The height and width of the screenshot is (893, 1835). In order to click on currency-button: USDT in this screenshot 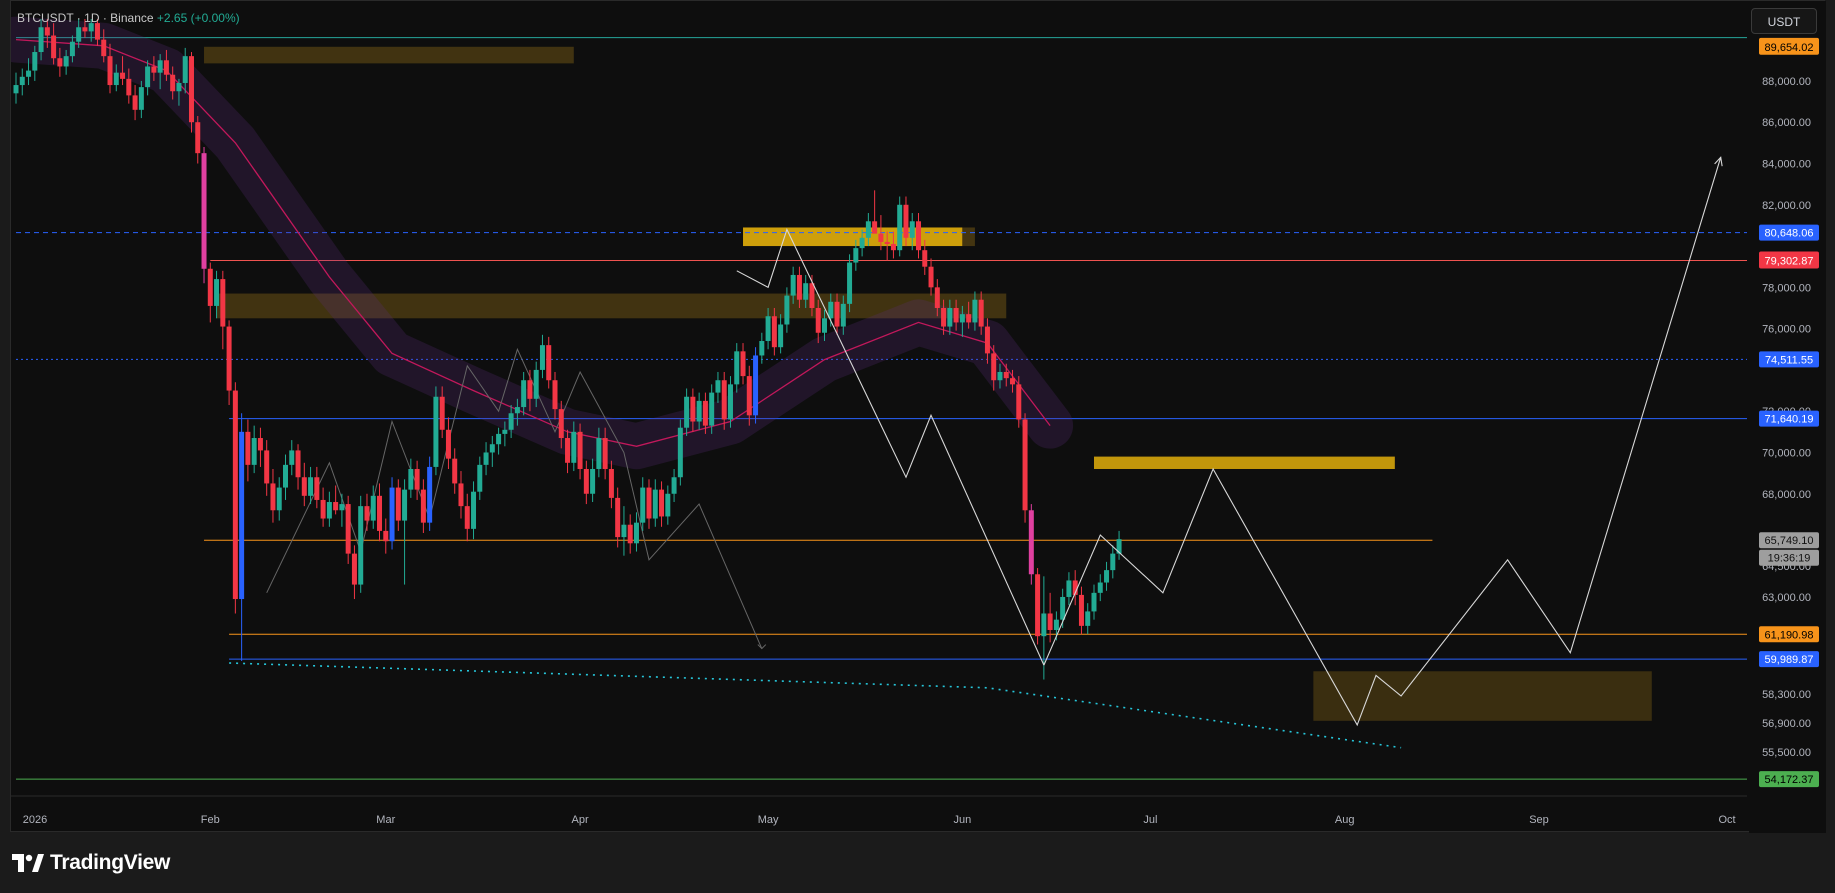, I will do `click(1784, 21)`.